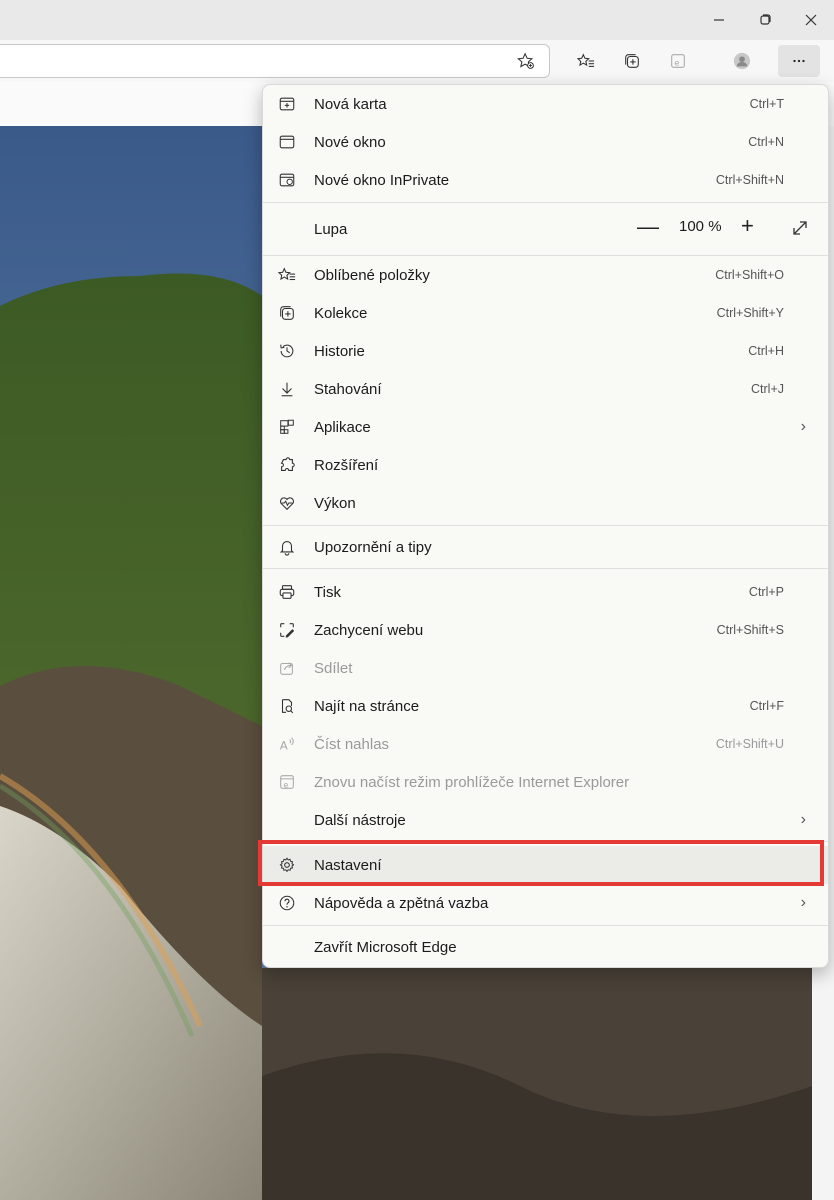  What do you see at coordinates (545, 427) in the screenshot?
I see `menu-item-apps: Aplikace ›` at bounding box center [545, 427].